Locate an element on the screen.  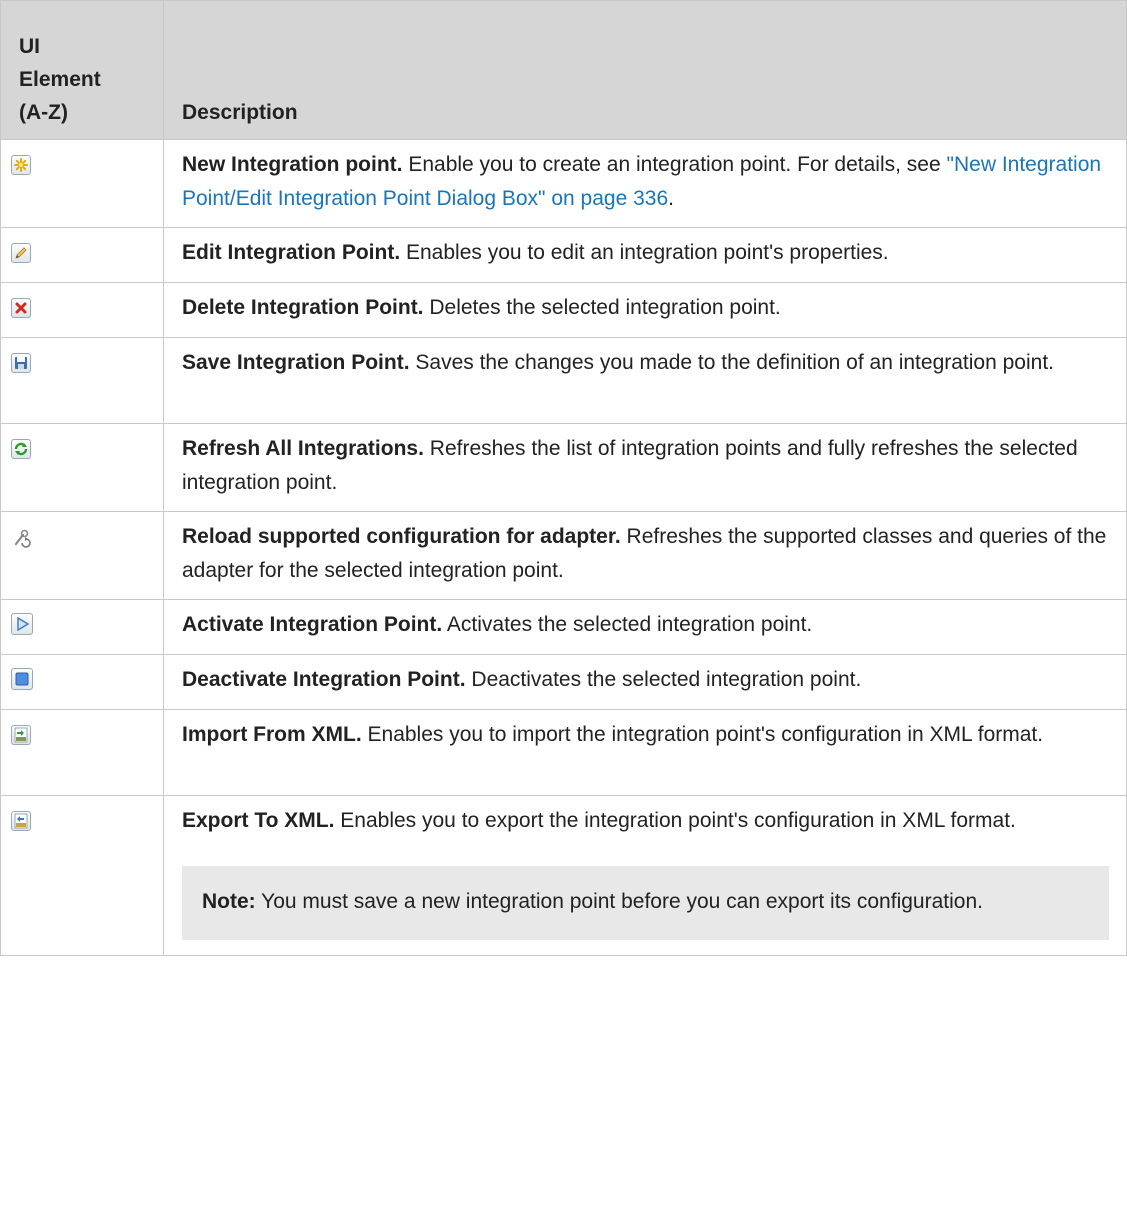
row-title: Save Integration Point. is located at coordinates (296, 362).